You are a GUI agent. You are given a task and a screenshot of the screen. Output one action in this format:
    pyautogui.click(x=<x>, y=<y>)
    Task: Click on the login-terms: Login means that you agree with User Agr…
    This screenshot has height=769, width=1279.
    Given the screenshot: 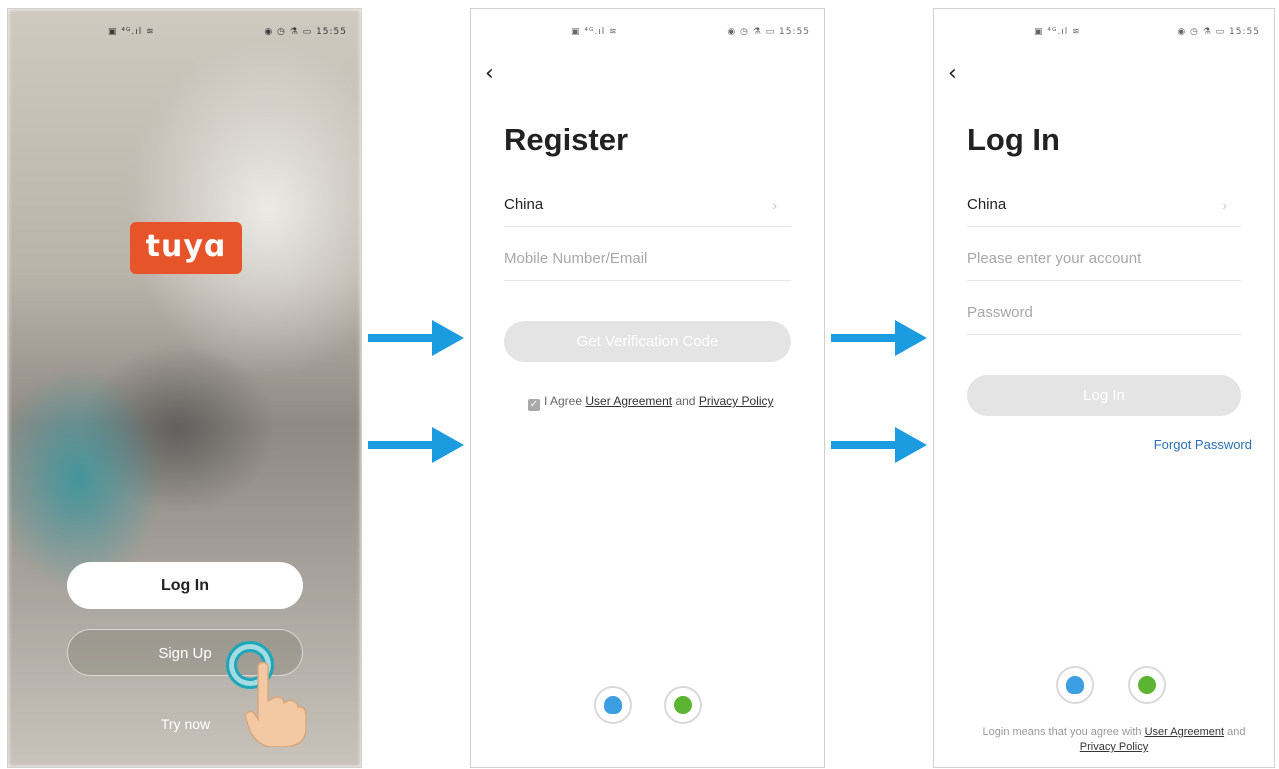 What is the action you would take?
    pyautogui.click(x=1114, y=740)
    